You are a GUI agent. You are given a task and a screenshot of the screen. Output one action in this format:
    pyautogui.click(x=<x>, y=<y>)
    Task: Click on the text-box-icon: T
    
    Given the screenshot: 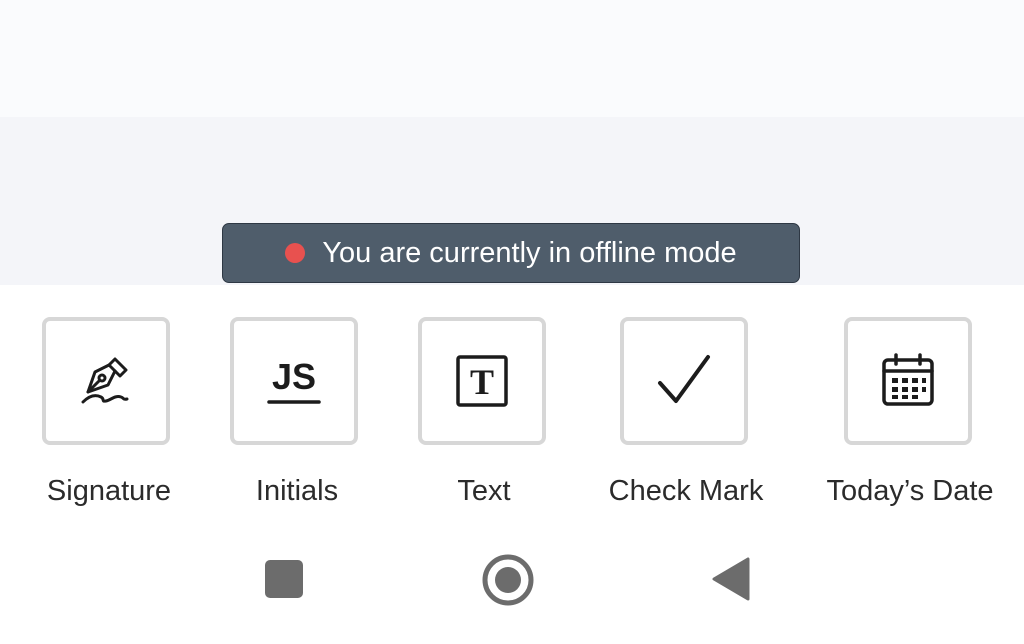 What is the action you would take?
    pyautogui.click(x=482, y=381)
    